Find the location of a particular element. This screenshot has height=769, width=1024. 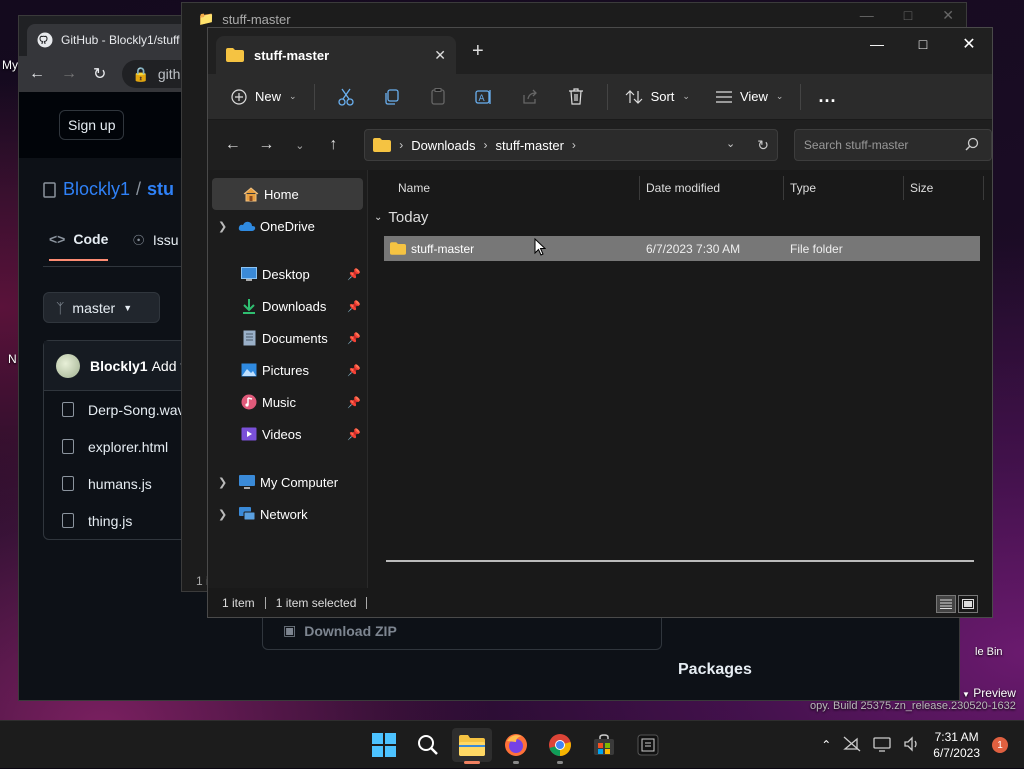

sidebar-item-downloads: Downloads 📌 is located at coordinates (287, 306).